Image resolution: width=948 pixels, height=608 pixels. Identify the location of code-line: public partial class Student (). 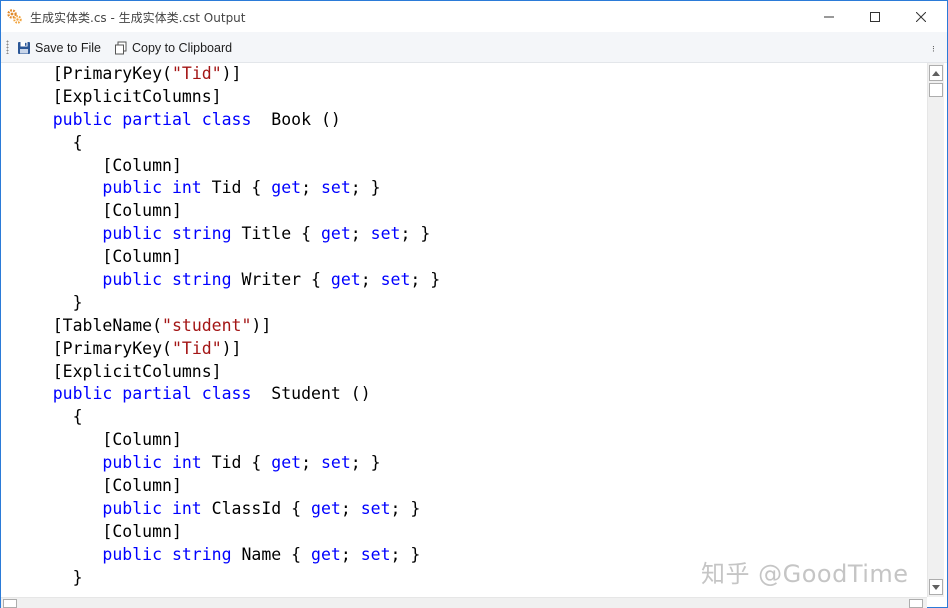
(226, 394).